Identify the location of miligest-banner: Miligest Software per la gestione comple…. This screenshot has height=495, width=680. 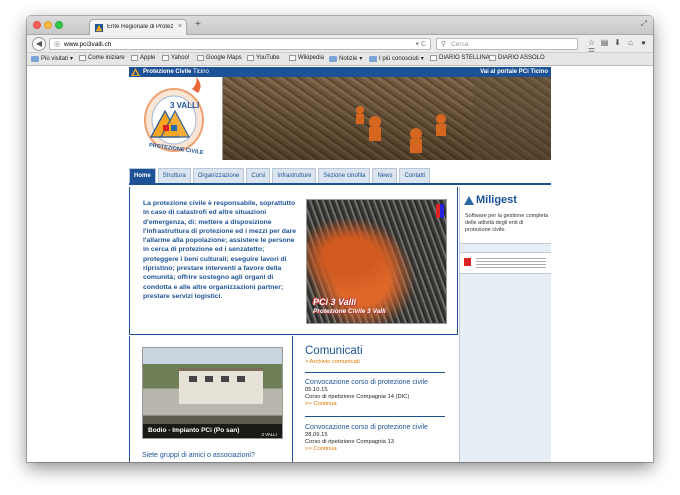
(505, 215).